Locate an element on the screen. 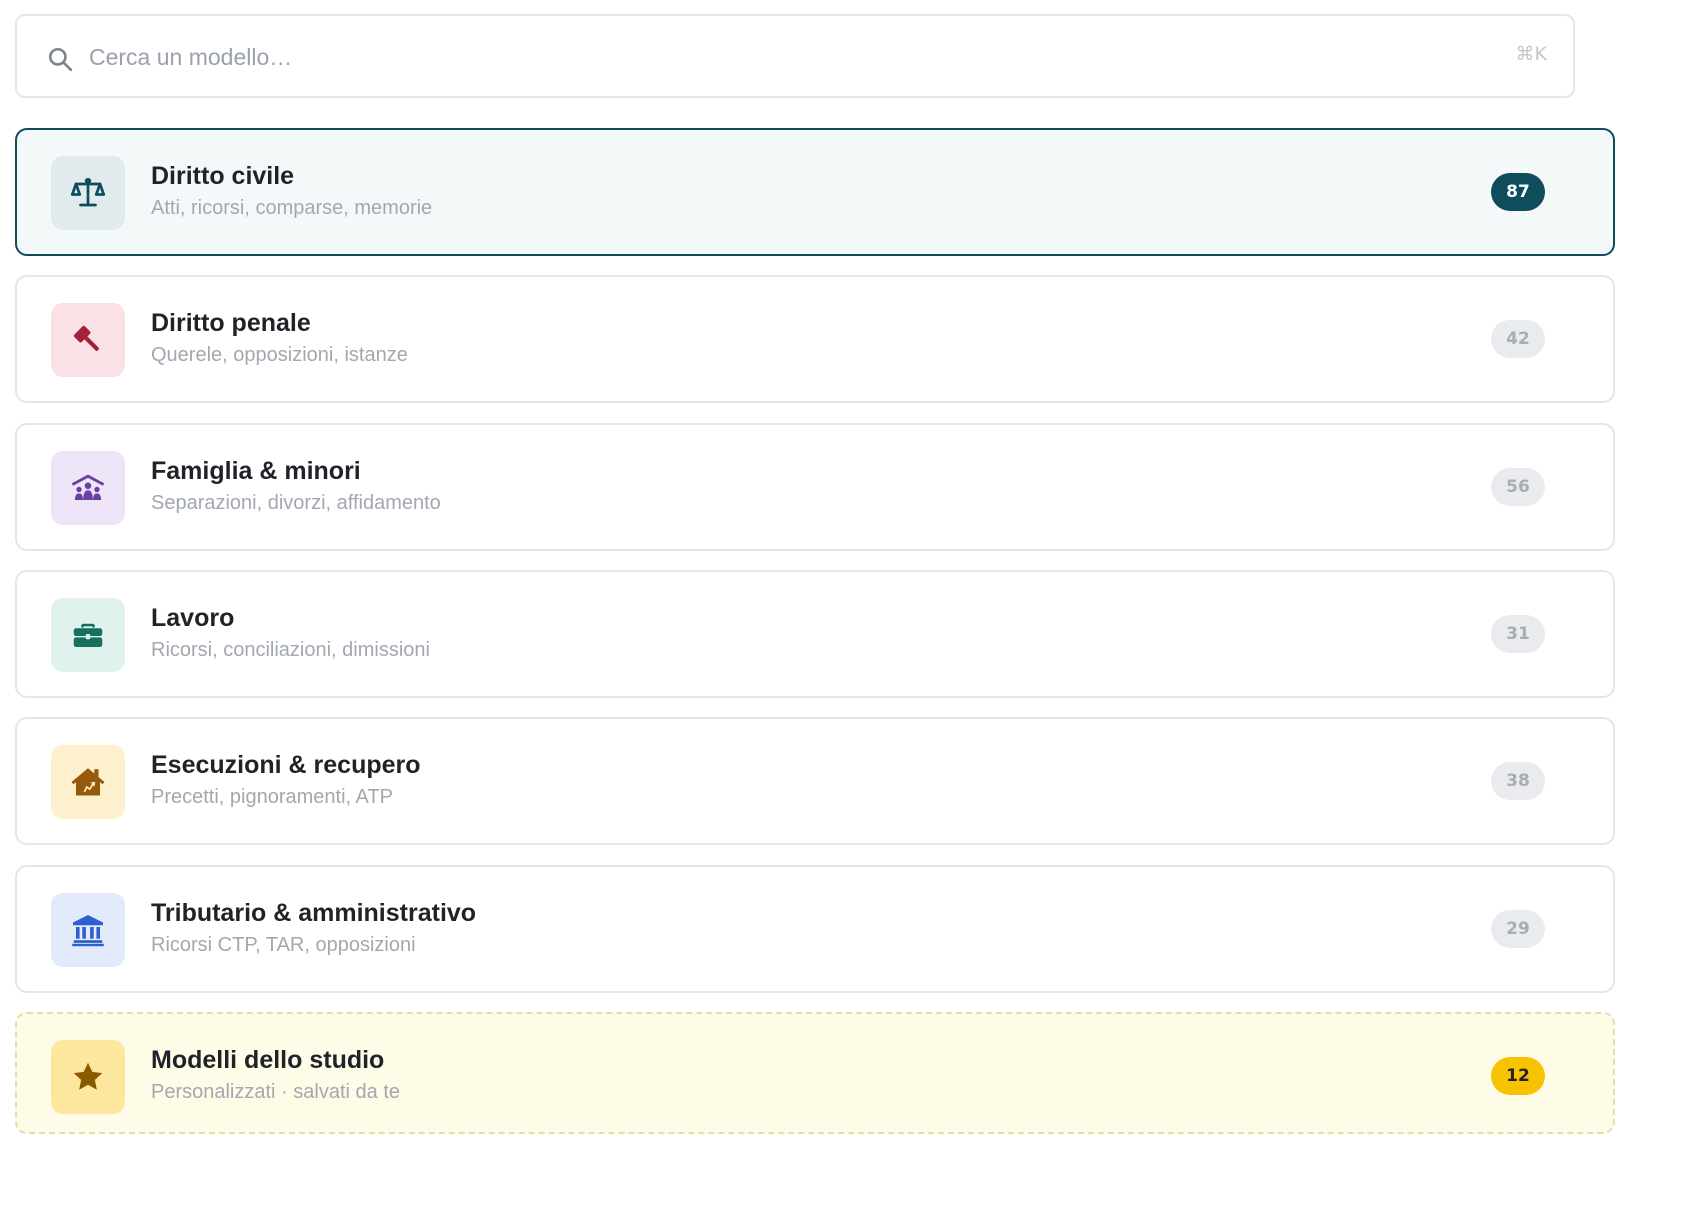 The height and width of the screenshot is (1229, 1702). search-bar: ⌘K is located at coordinates (795, 56).